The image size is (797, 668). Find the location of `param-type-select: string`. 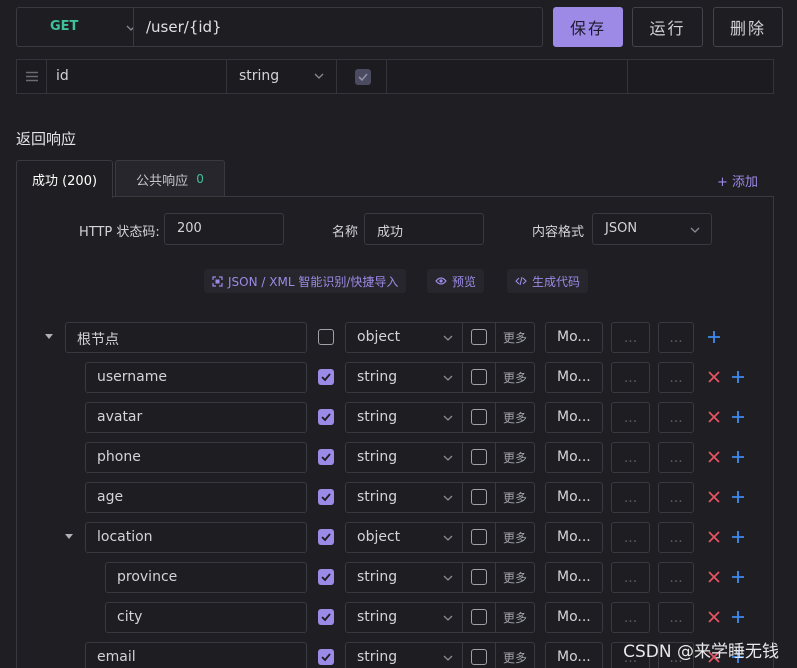

param-type-select: string is located at coordinates (282, 76).